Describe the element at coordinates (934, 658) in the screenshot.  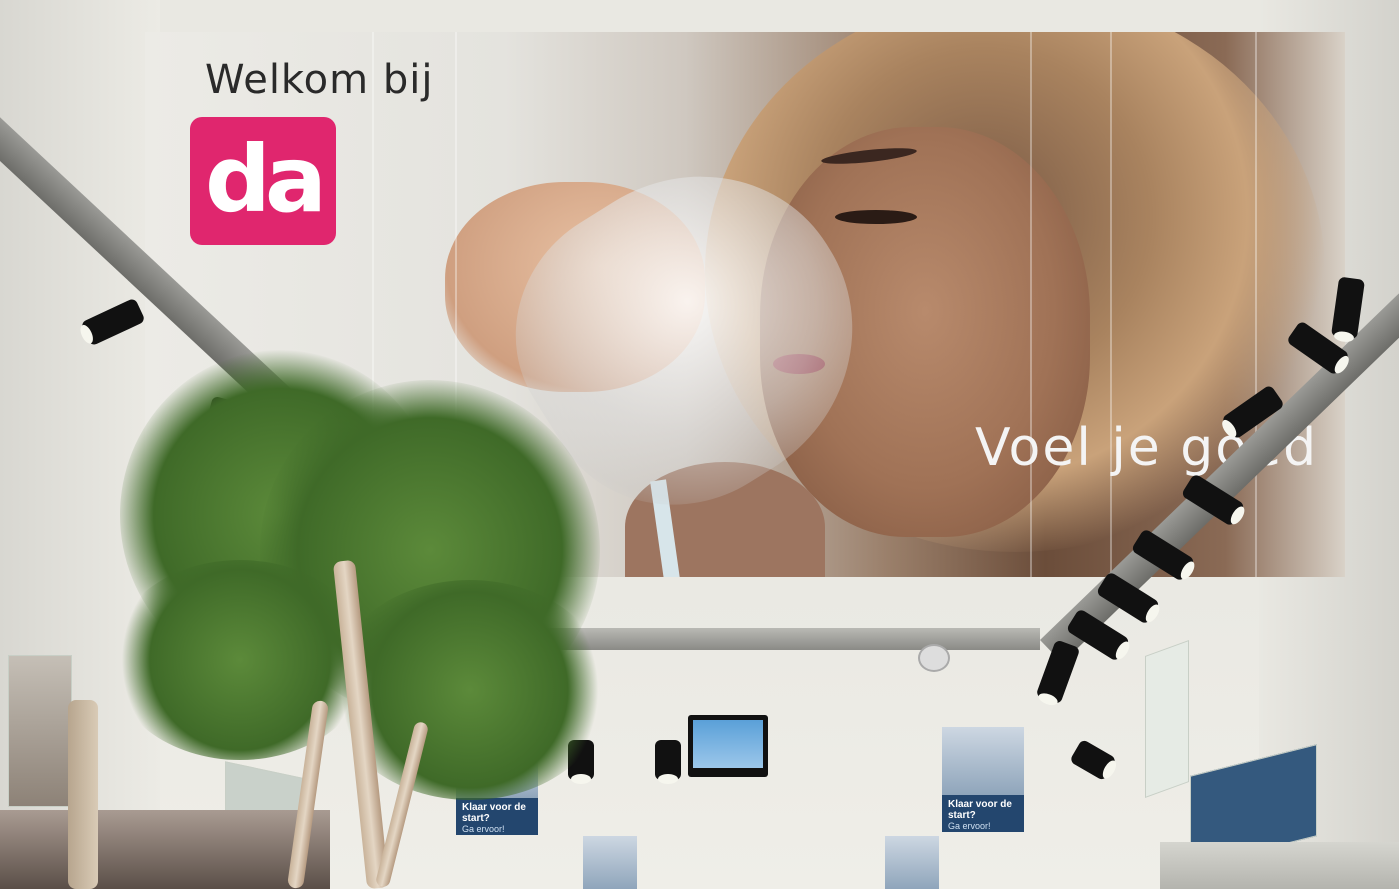
I see `security-camera` at that location.